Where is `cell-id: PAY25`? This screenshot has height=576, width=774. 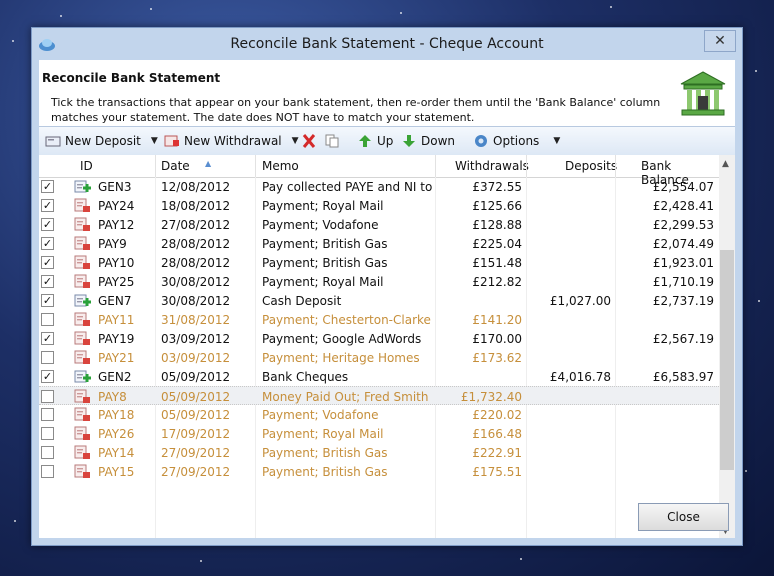
cell-id: PAY25 is located at coordinates (116, 282).